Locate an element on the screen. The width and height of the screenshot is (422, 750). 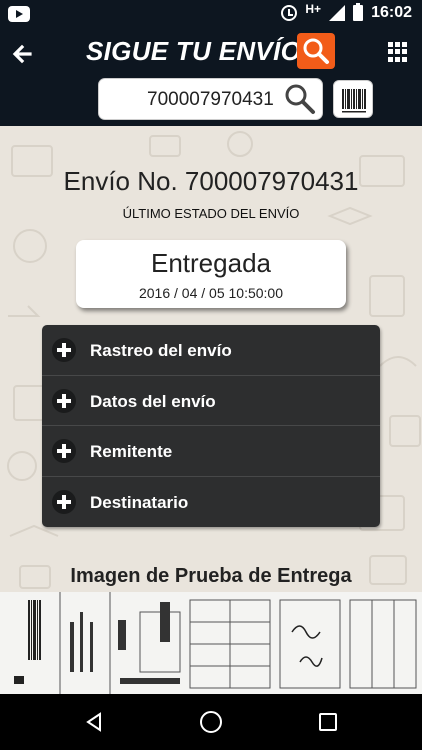
youtube-icon is located at coordinates (19, 14).